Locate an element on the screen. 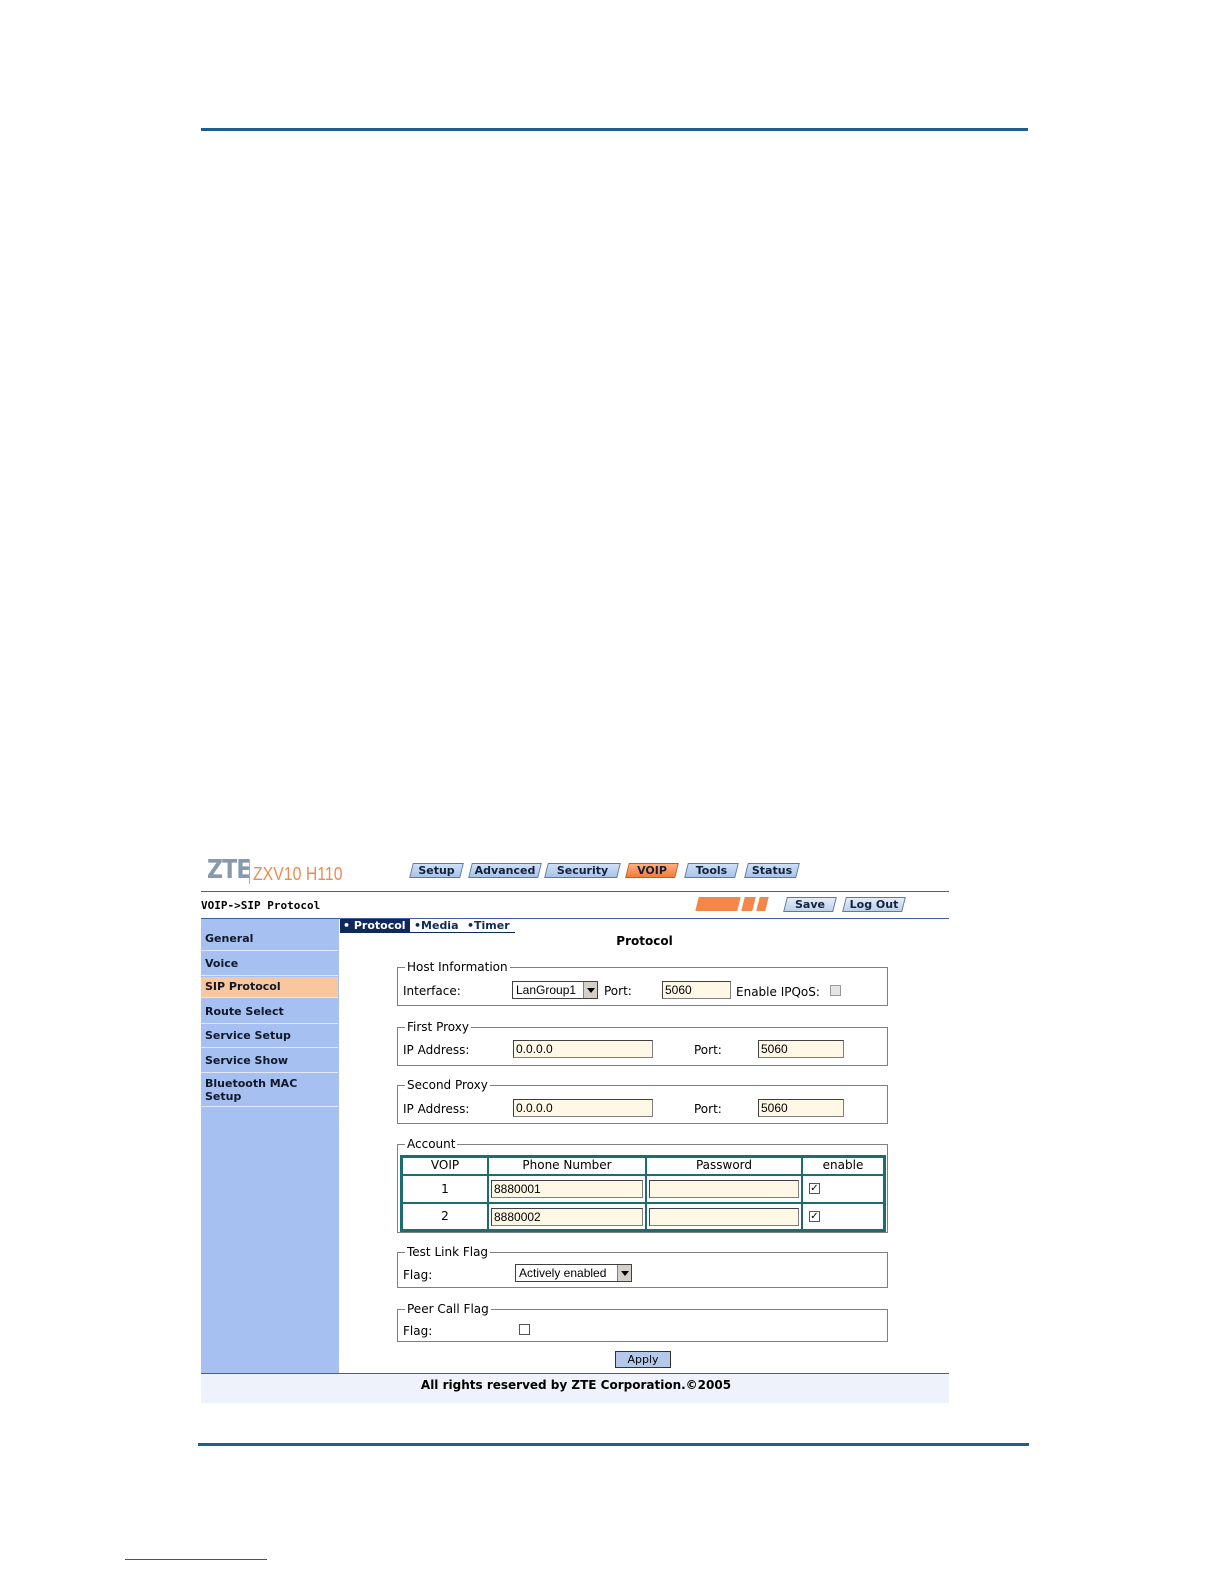 Image resolution: width=1224 pixels, height=1584 pixels. sidebar-item-general: General is located at coordinates (269, 941).